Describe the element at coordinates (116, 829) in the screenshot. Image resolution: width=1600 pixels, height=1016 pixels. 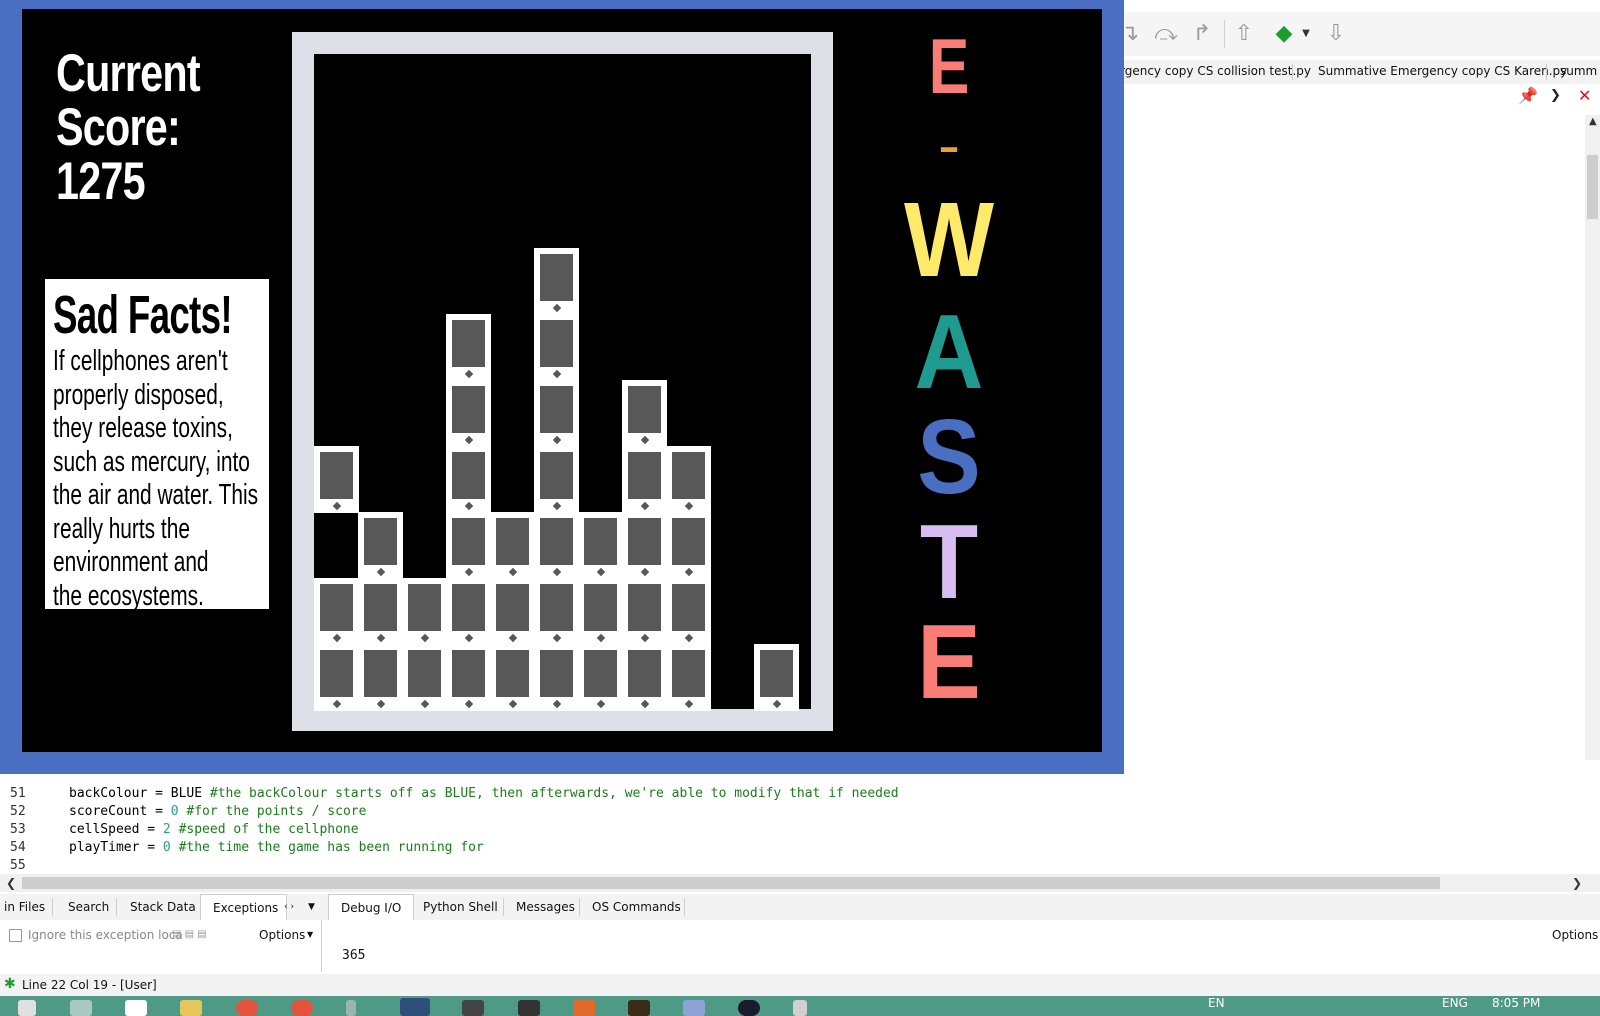
I see `code-text: cellSpeed =` at that location.